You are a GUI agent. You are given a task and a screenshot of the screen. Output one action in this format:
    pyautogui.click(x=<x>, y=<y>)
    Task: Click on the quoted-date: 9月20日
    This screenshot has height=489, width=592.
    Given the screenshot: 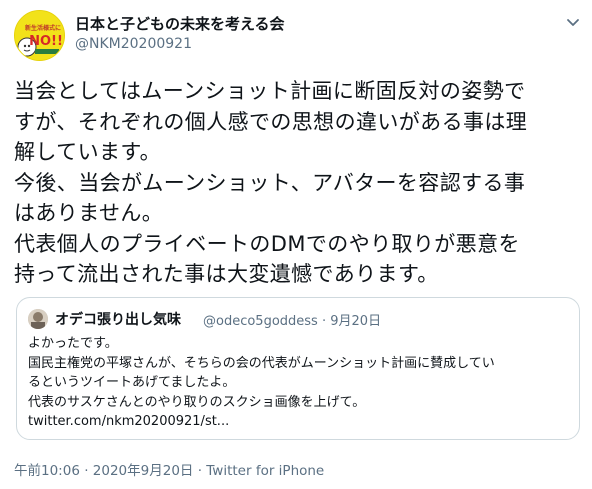 What is the action you would take?
    pyautogui.click(x=356, y=321)
    